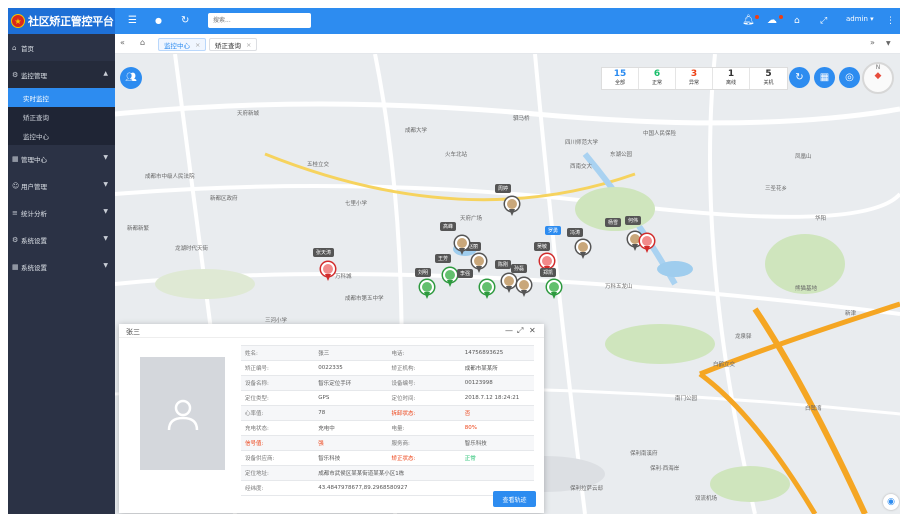 This screenshot has height=519, width=907. What do you see at coordinates (454, 21) in the screenshot?
I see `top-bar: ★ 社区矫正管控平台 ☰ ● ↻ 🔔︎ ☁ ⌂ ⤢ admin ▾ ⋮` at bounding box center [454, 21].